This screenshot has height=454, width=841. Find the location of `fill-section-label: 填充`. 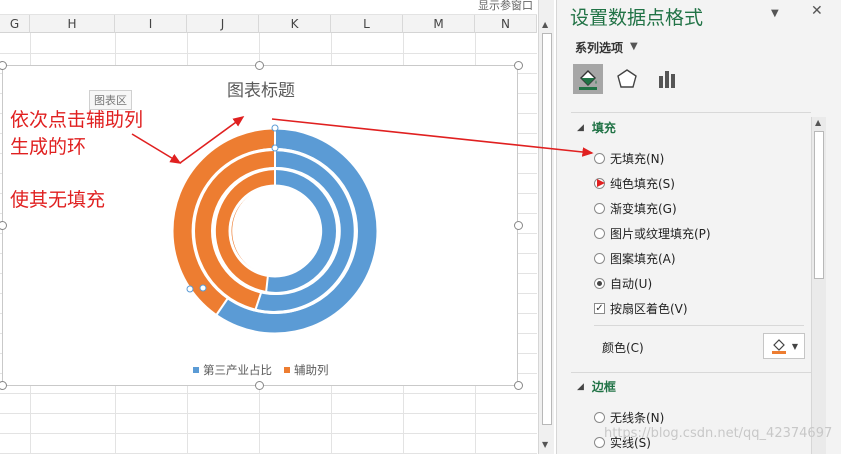

fill-section-label: 填充 is located at coordinates (603, 128).